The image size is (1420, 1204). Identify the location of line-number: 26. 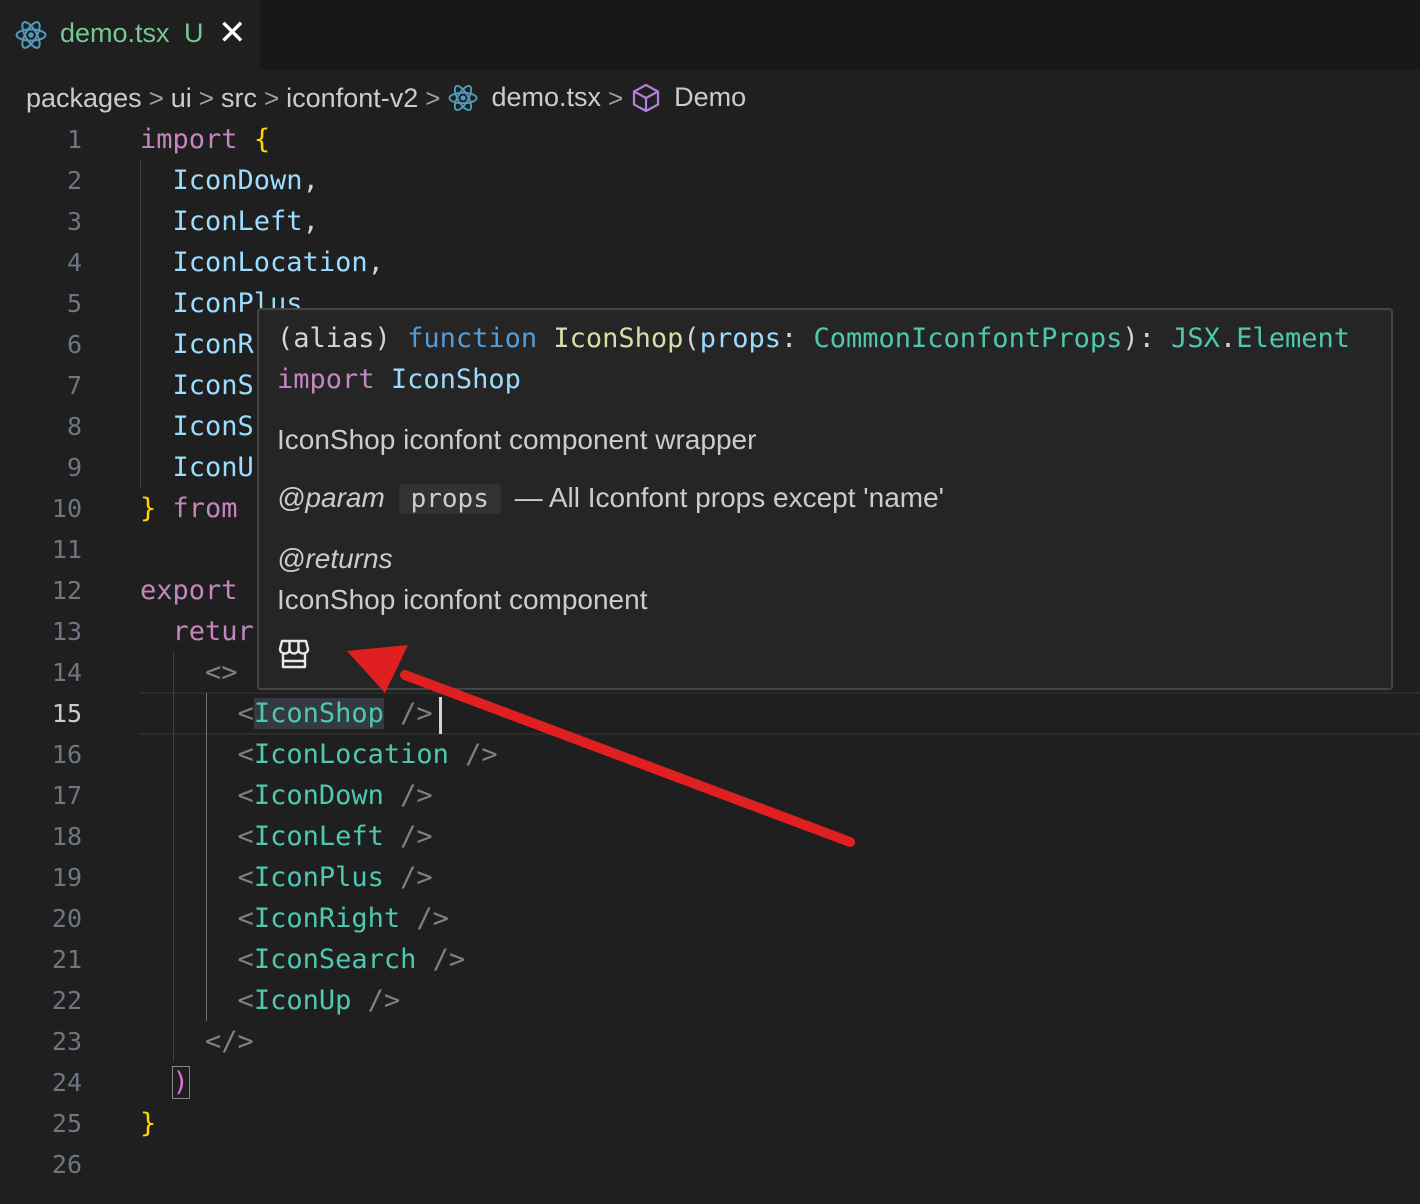
(66, 1164).